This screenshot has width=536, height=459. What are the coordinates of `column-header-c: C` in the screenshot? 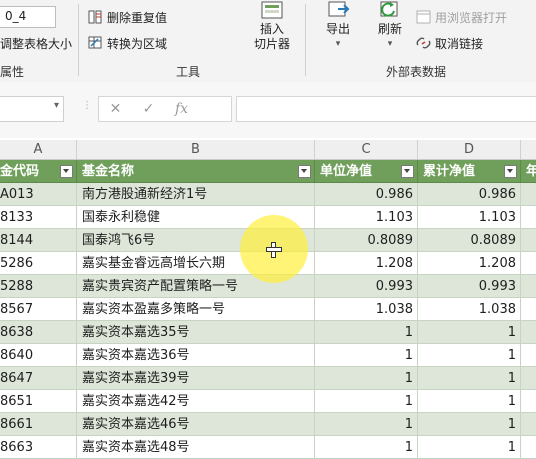 It's located at (366, 149).